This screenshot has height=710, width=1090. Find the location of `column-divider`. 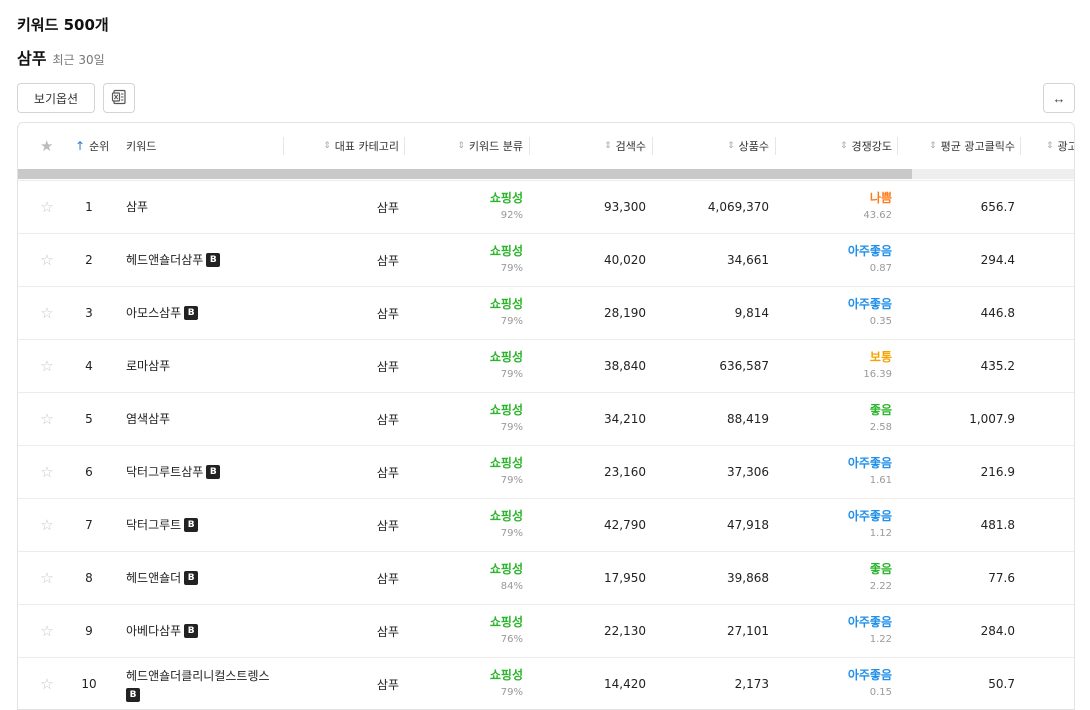

column-divider is located at coordinates (404, 146).